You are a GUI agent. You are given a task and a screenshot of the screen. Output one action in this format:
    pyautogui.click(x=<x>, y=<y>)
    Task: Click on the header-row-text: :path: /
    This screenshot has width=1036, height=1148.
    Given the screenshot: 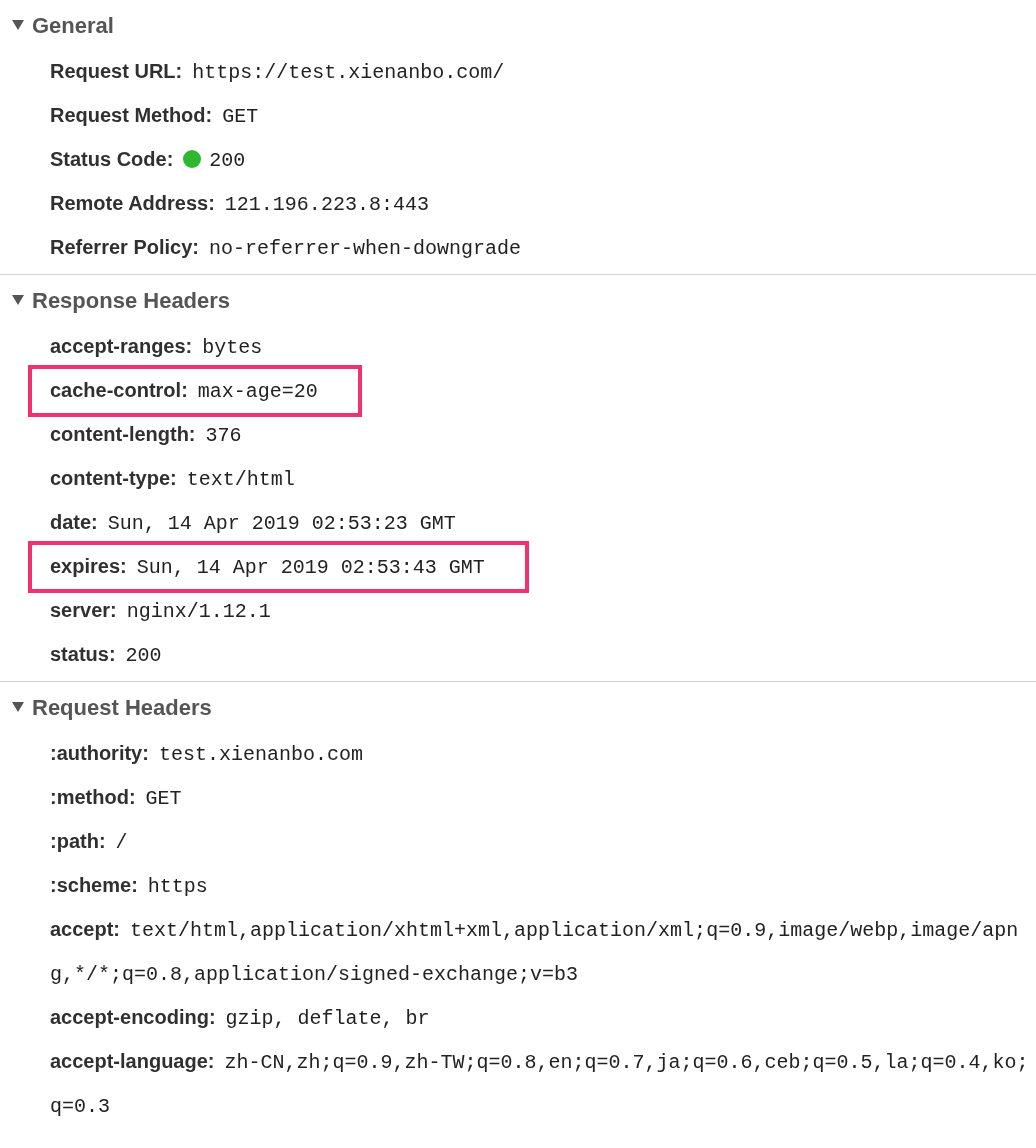 What is the action you would take?
    pyautogui.click(x=89, y=842)
    